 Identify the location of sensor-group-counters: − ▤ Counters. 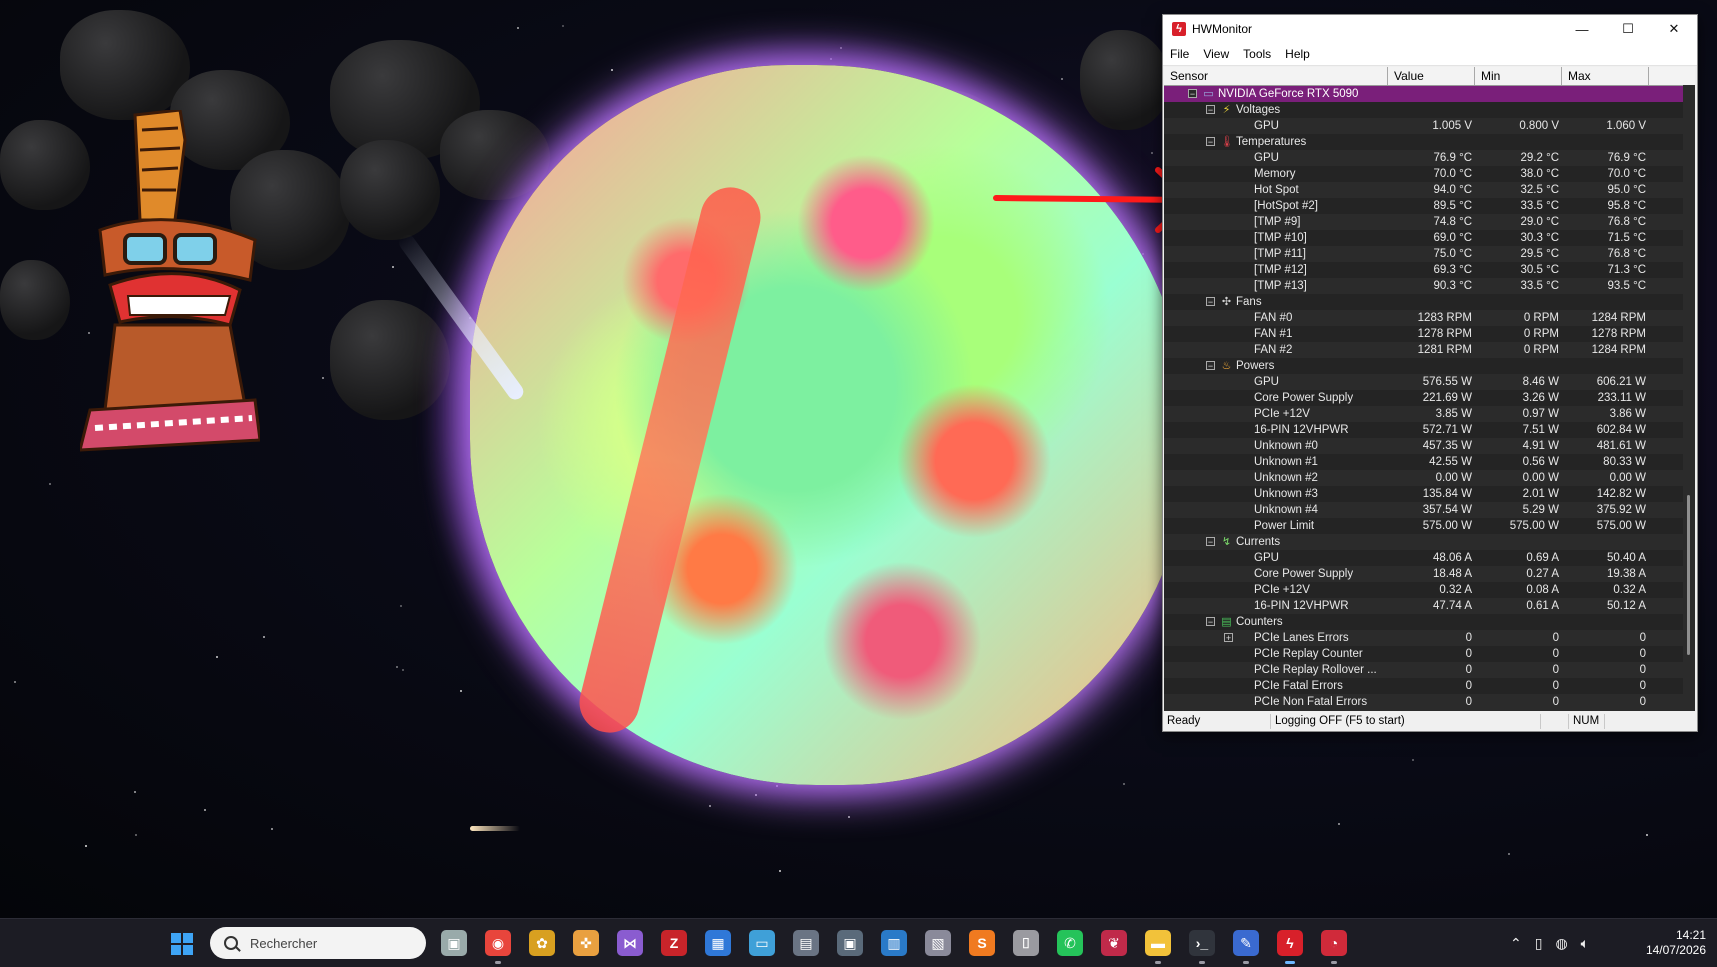
(1423, 622).